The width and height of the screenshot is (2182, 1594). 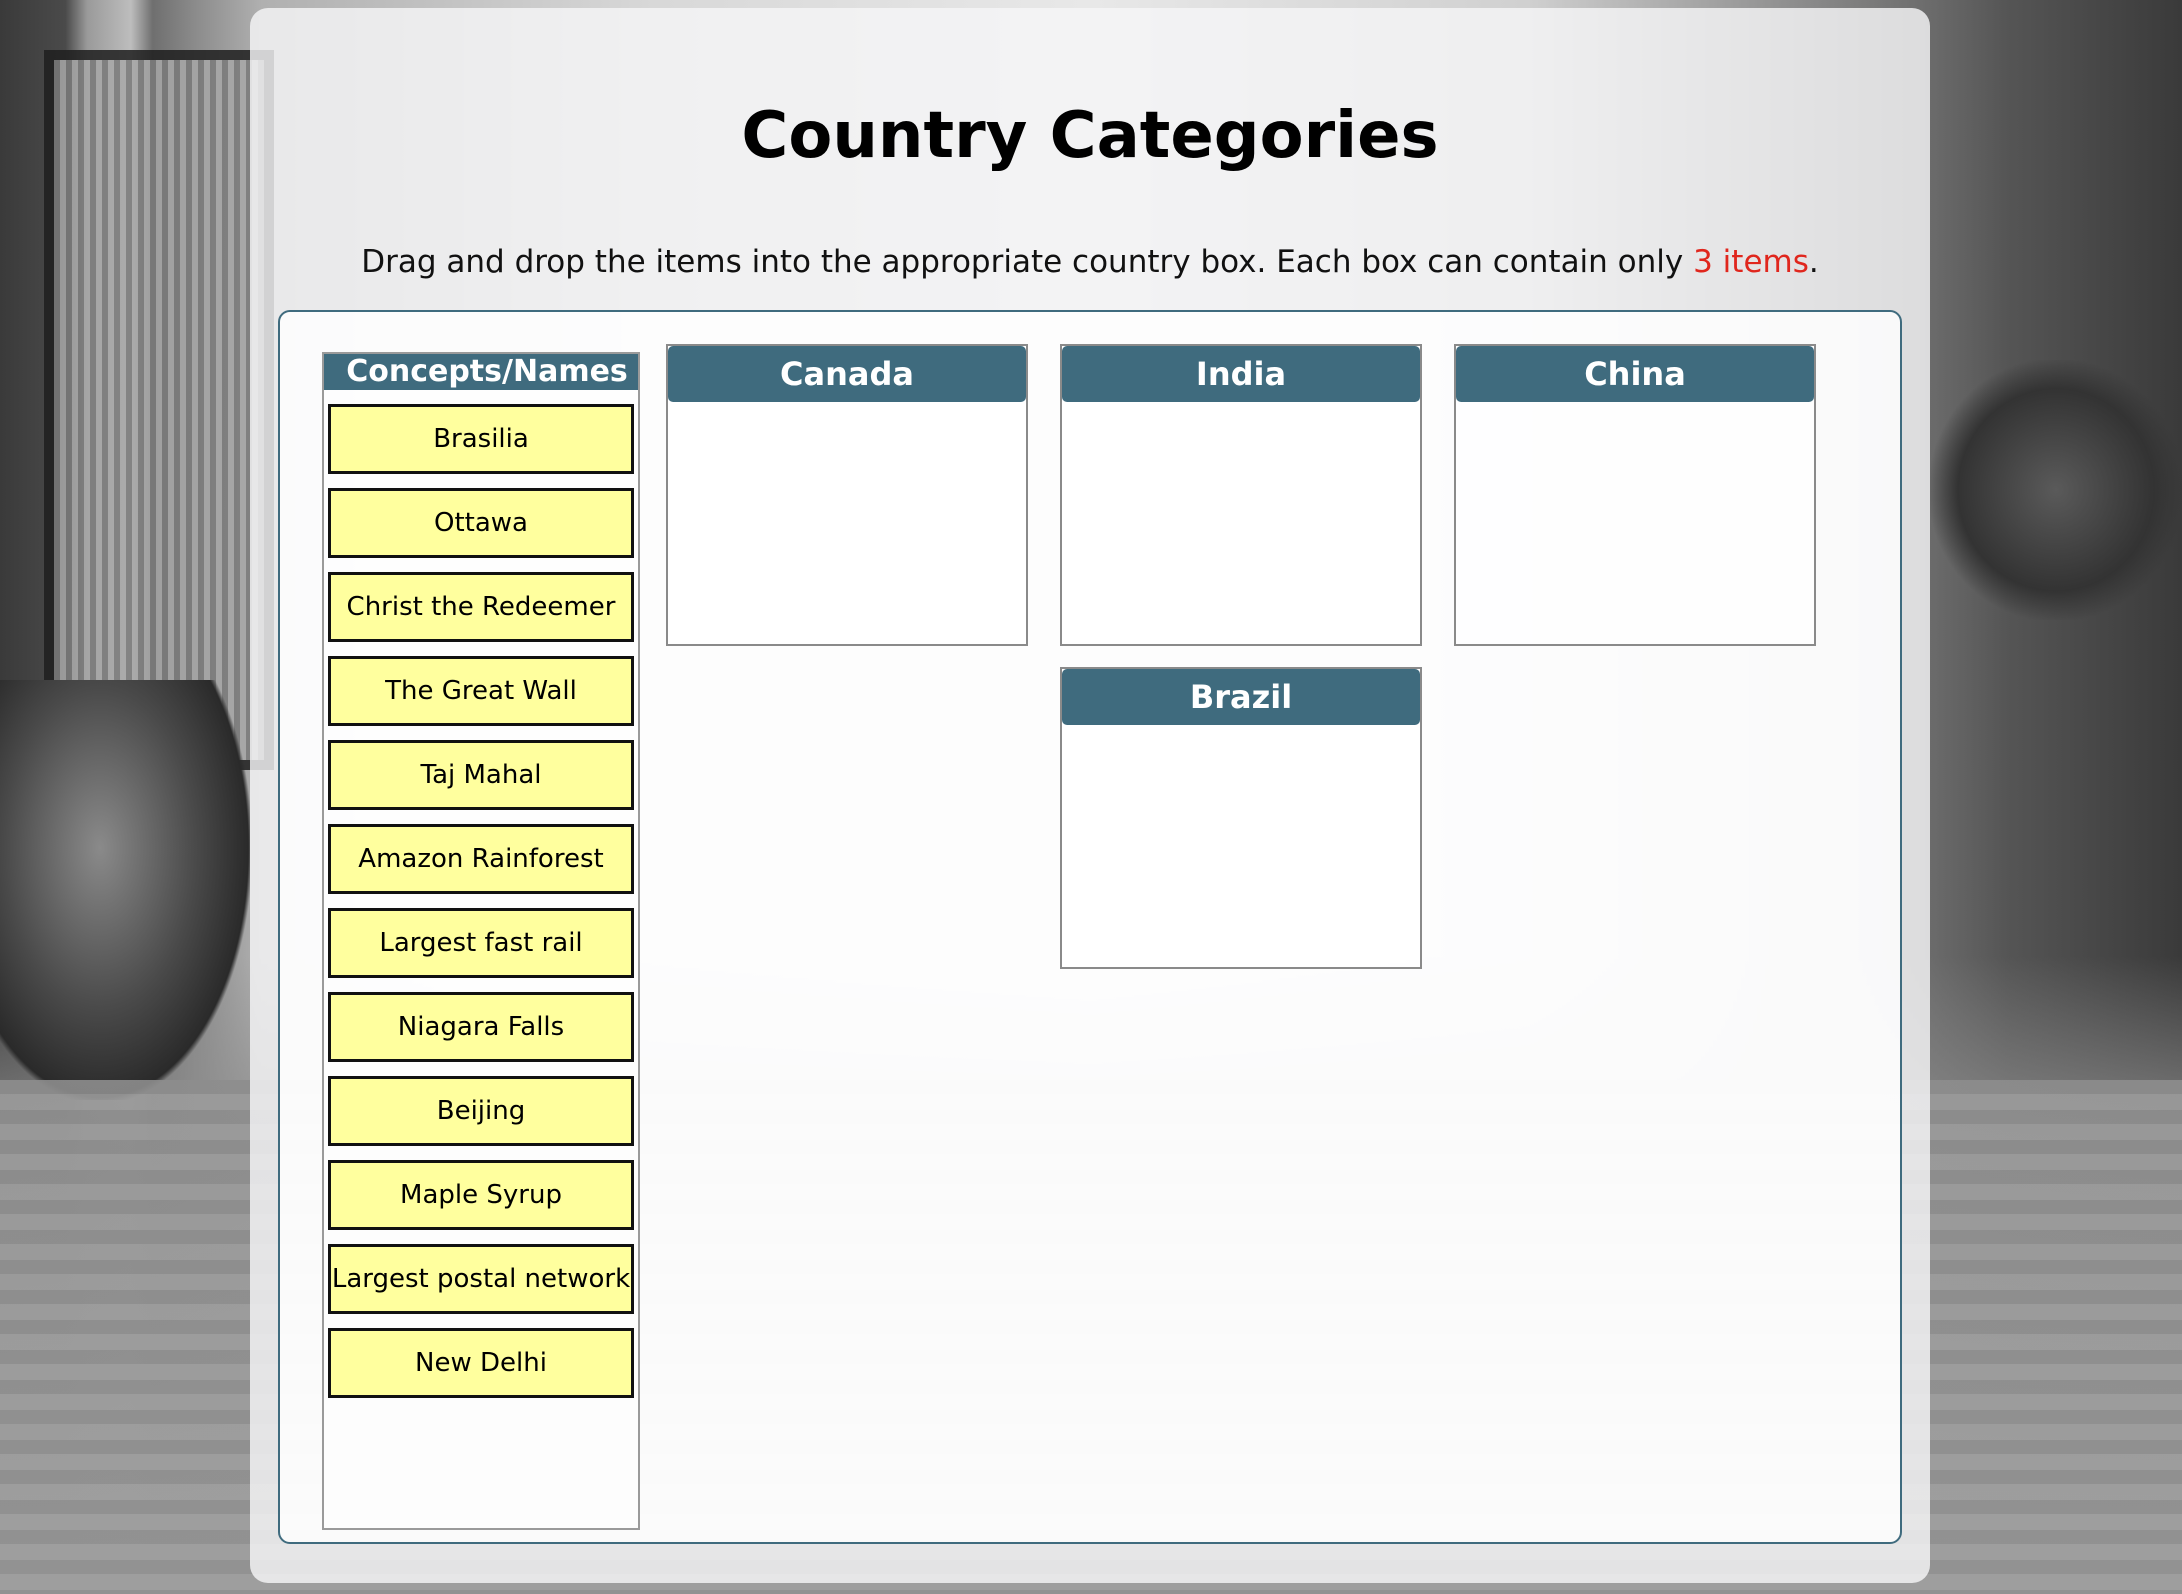 I want to click on drop-box-china: China, so click(x=1635, y=495).